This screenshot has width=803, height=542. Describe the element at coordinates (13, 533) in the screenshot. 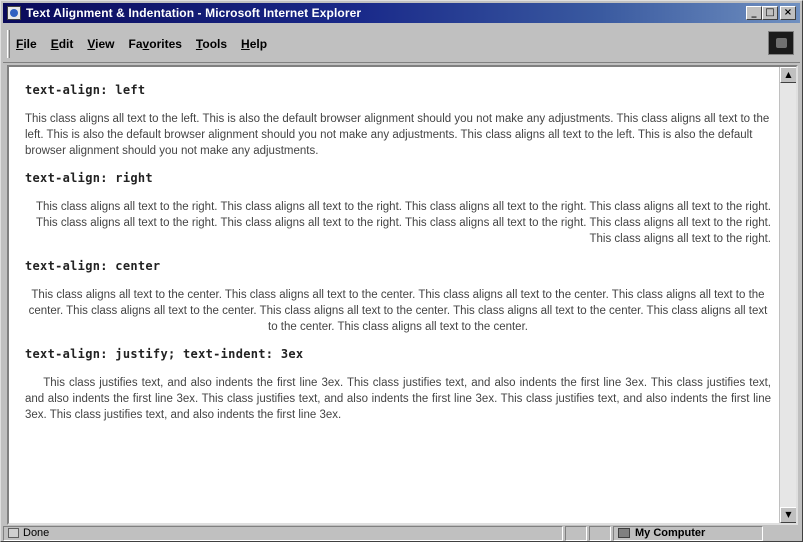

I see `page-done-icon` at that location.